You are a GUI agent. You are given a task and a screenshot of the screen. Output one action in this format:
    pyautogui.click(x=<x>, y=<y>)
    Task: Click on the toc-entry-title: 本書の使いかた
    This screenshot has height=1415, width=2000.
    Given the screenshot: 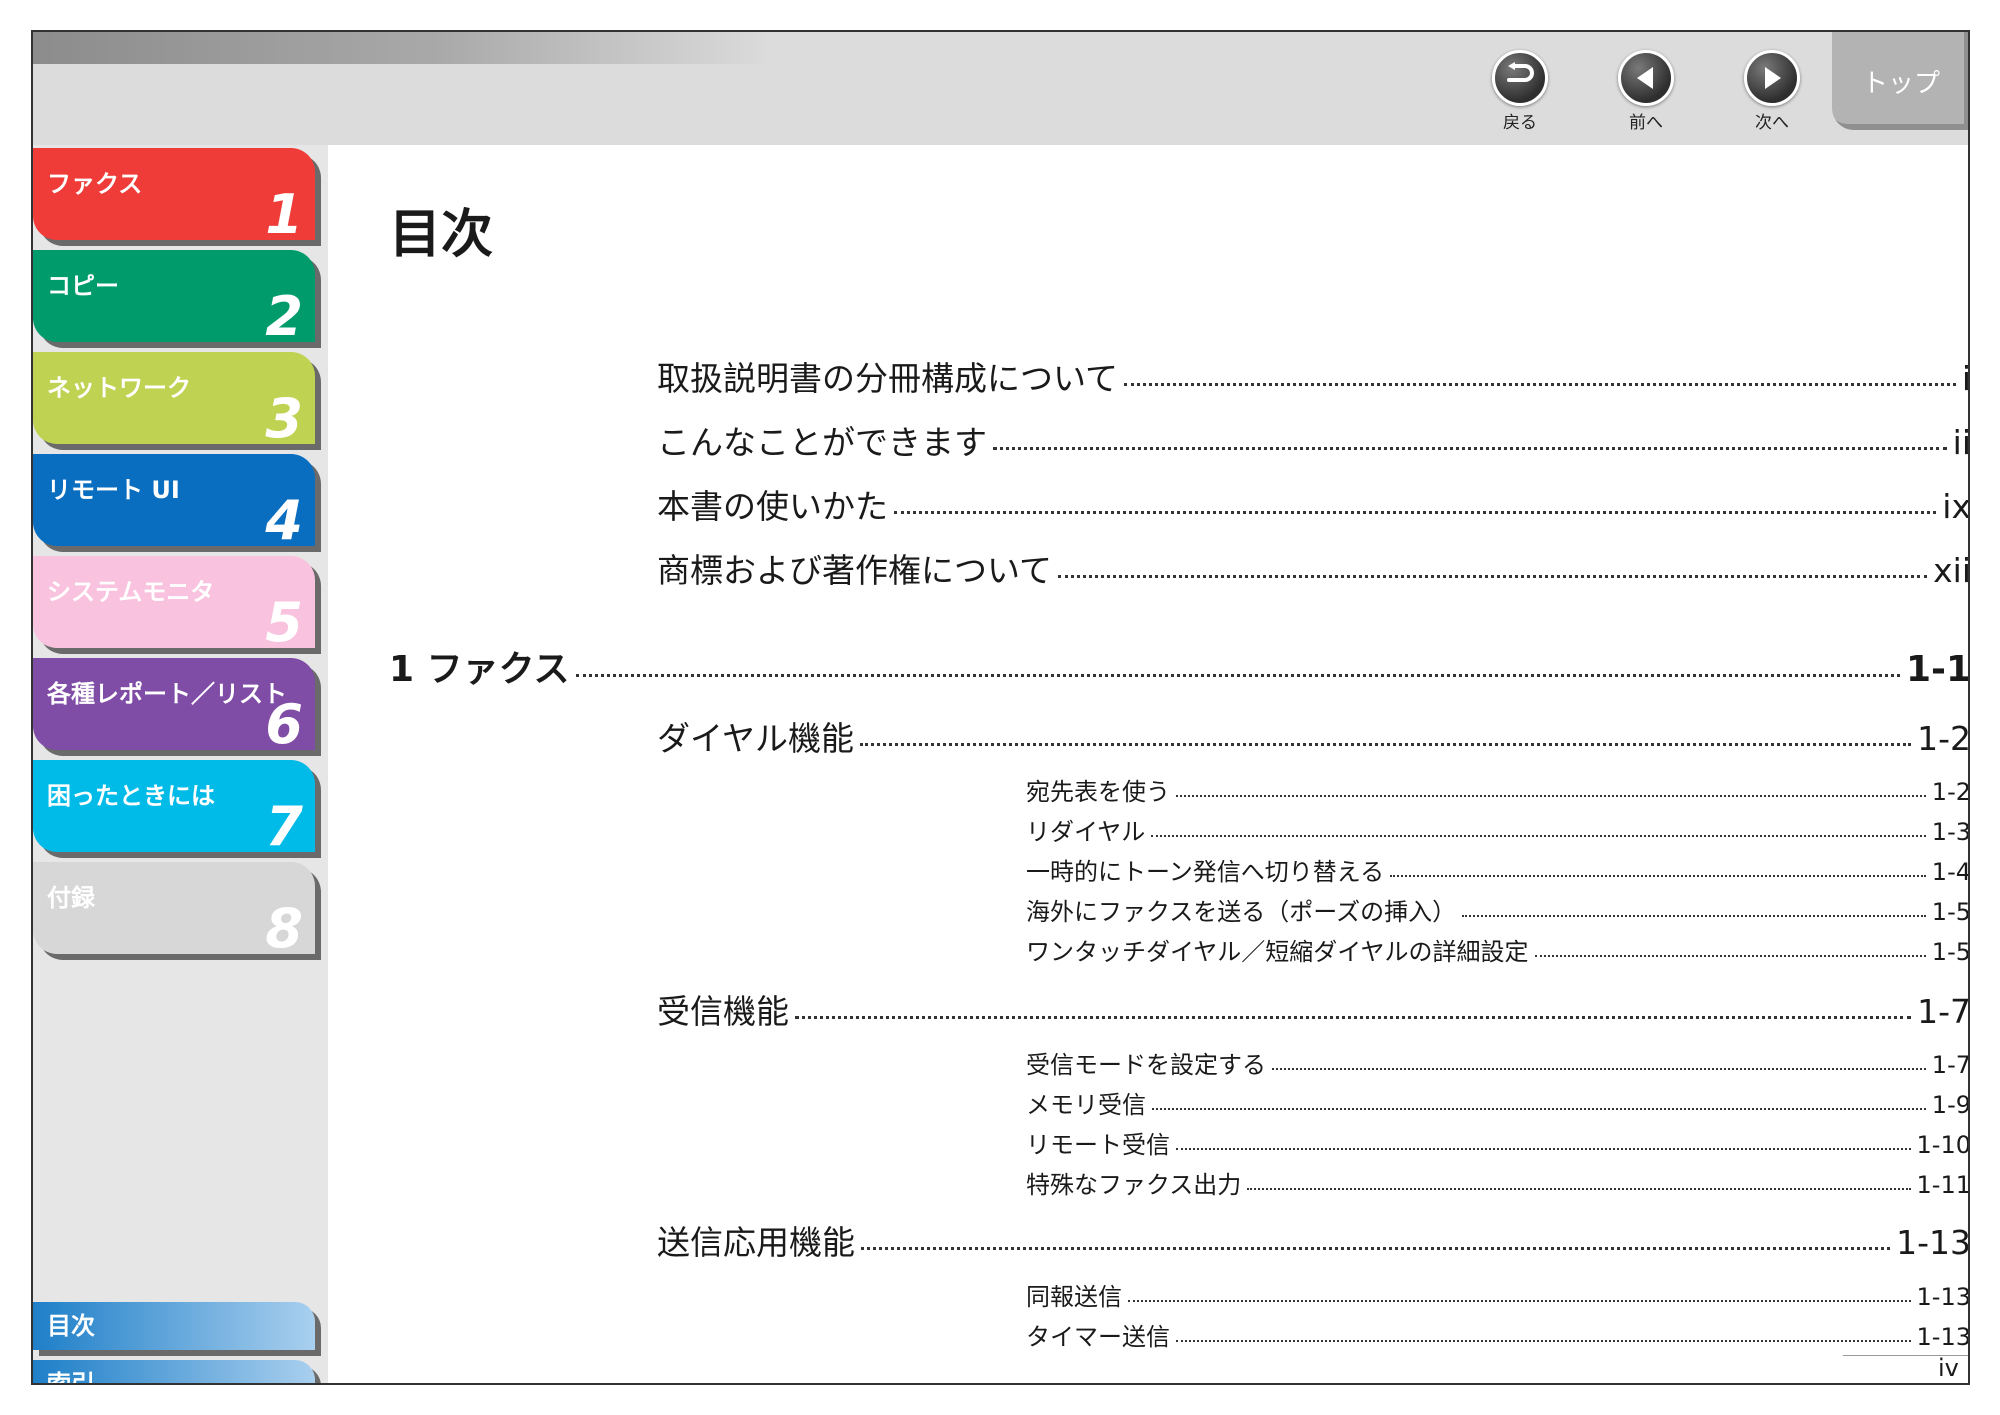 What is the action you would take?
    pyautogui.click(x=772, y=506)
    